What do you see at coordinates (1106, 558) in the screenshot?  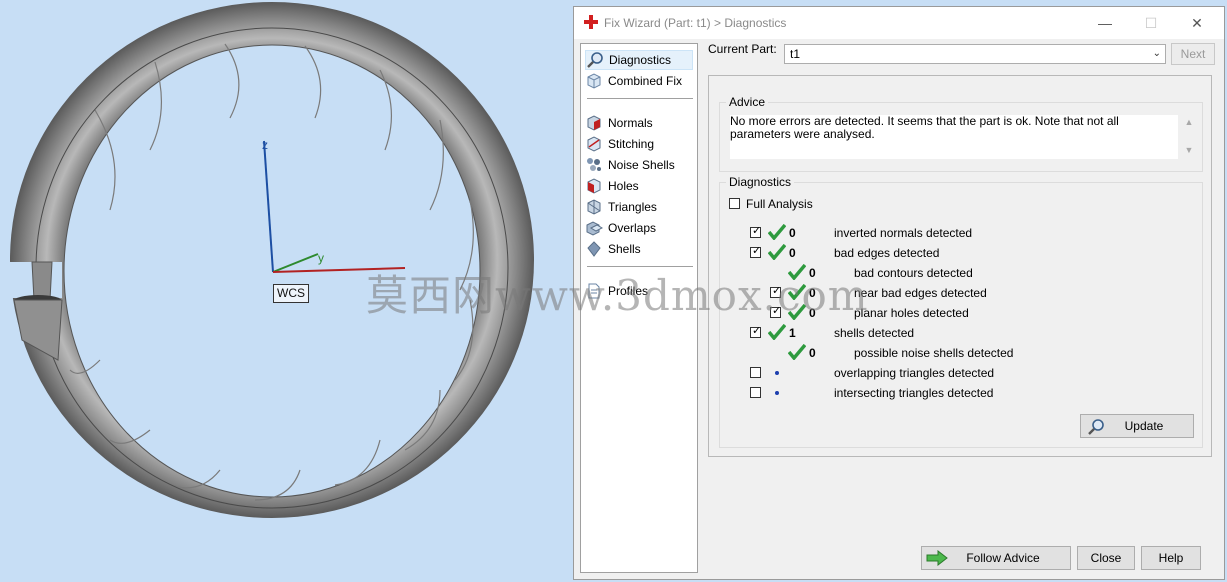 I see `close-button: Close` at bounding box center [1106, 558].